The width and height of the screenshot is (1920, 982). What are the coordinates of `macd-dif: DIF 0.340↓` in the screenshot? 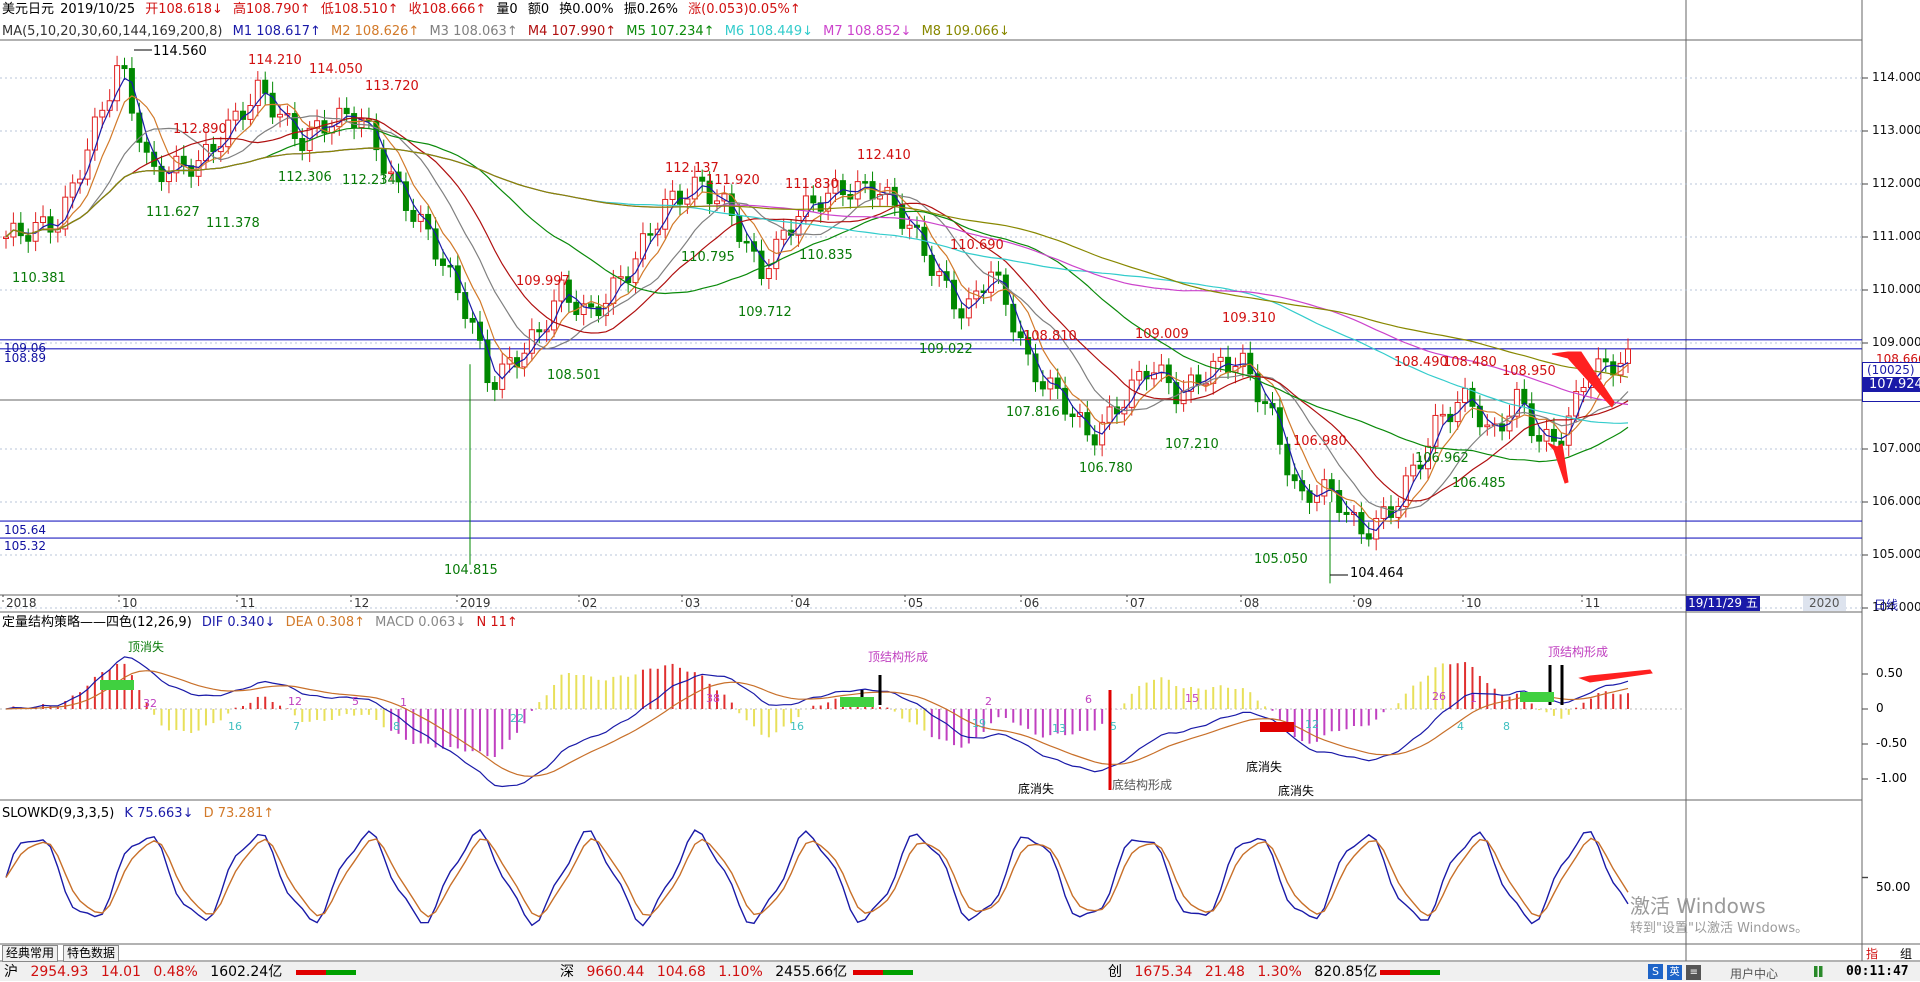 It's located at (238, 622).